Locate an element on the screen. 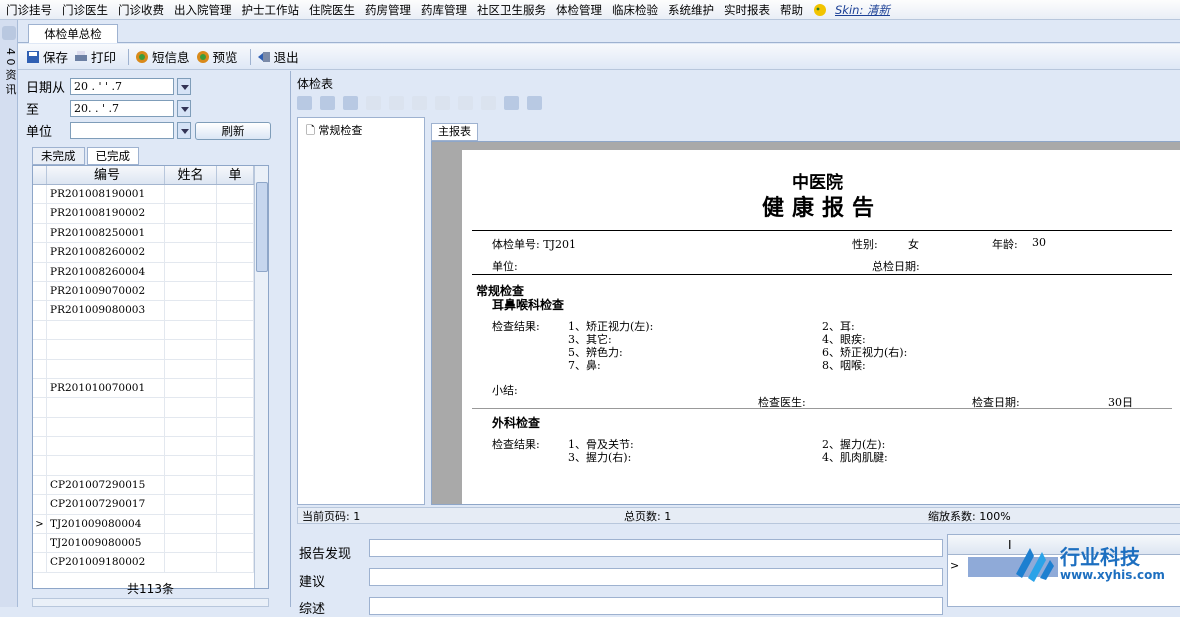  grid-count: 共113条 is located at coordinates (150, 589).